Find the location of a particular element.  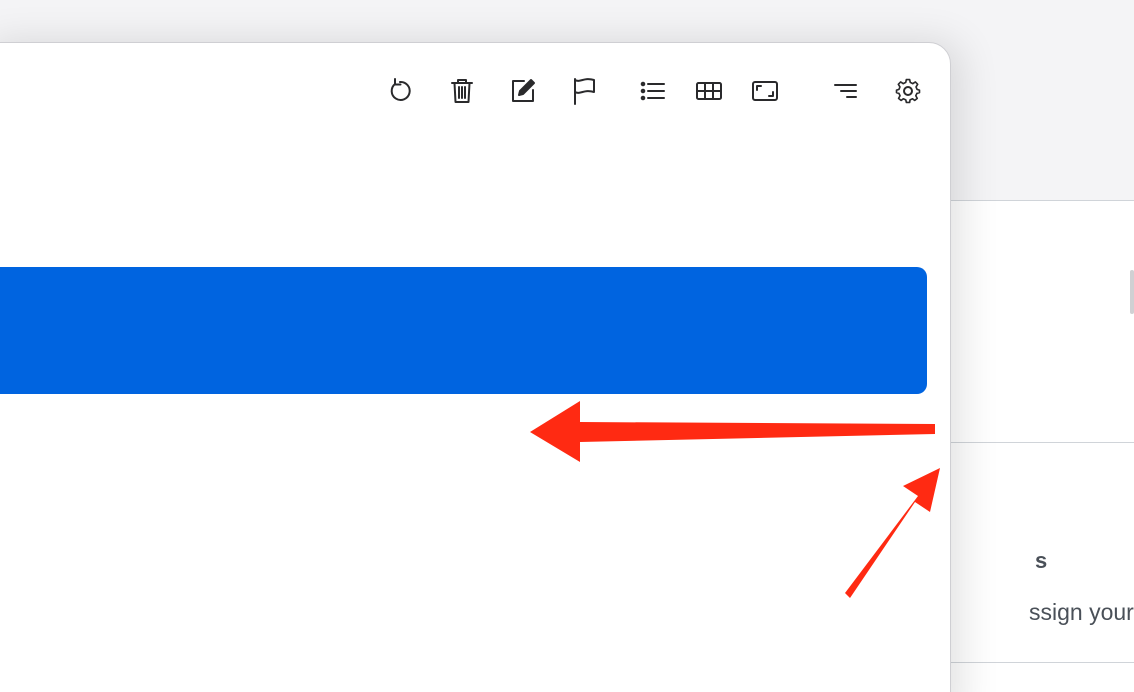

fullscreen-button is located at coordinates (765, 91).